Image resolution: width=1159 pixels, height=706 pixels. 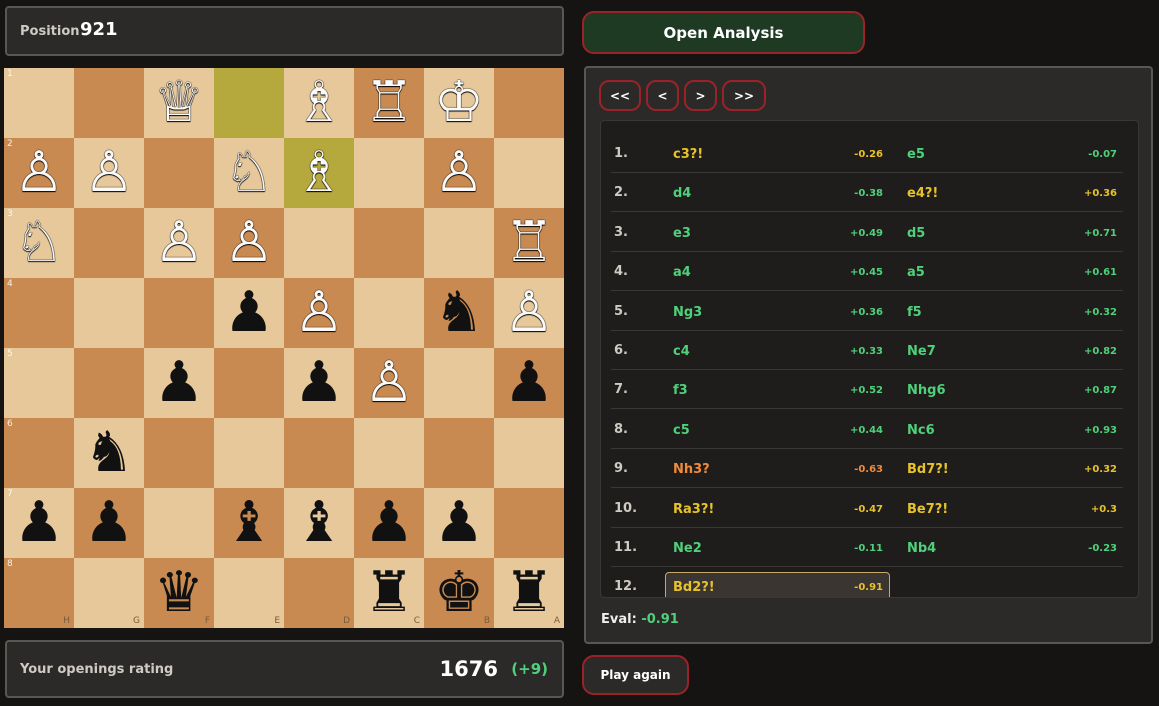 I want to click on board-square: ♝, so click(x=249, y=523).